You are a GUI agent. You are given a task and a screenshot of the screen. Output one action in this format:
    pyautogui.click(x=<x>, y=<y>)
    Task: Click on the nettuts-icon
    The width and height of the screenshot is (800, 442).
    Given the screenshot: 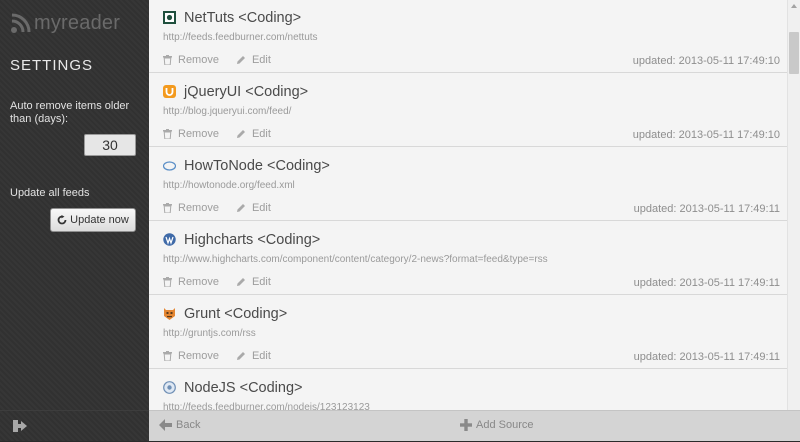 What is the action you would take?
    pyautogui.click(x=169, y=17)
    